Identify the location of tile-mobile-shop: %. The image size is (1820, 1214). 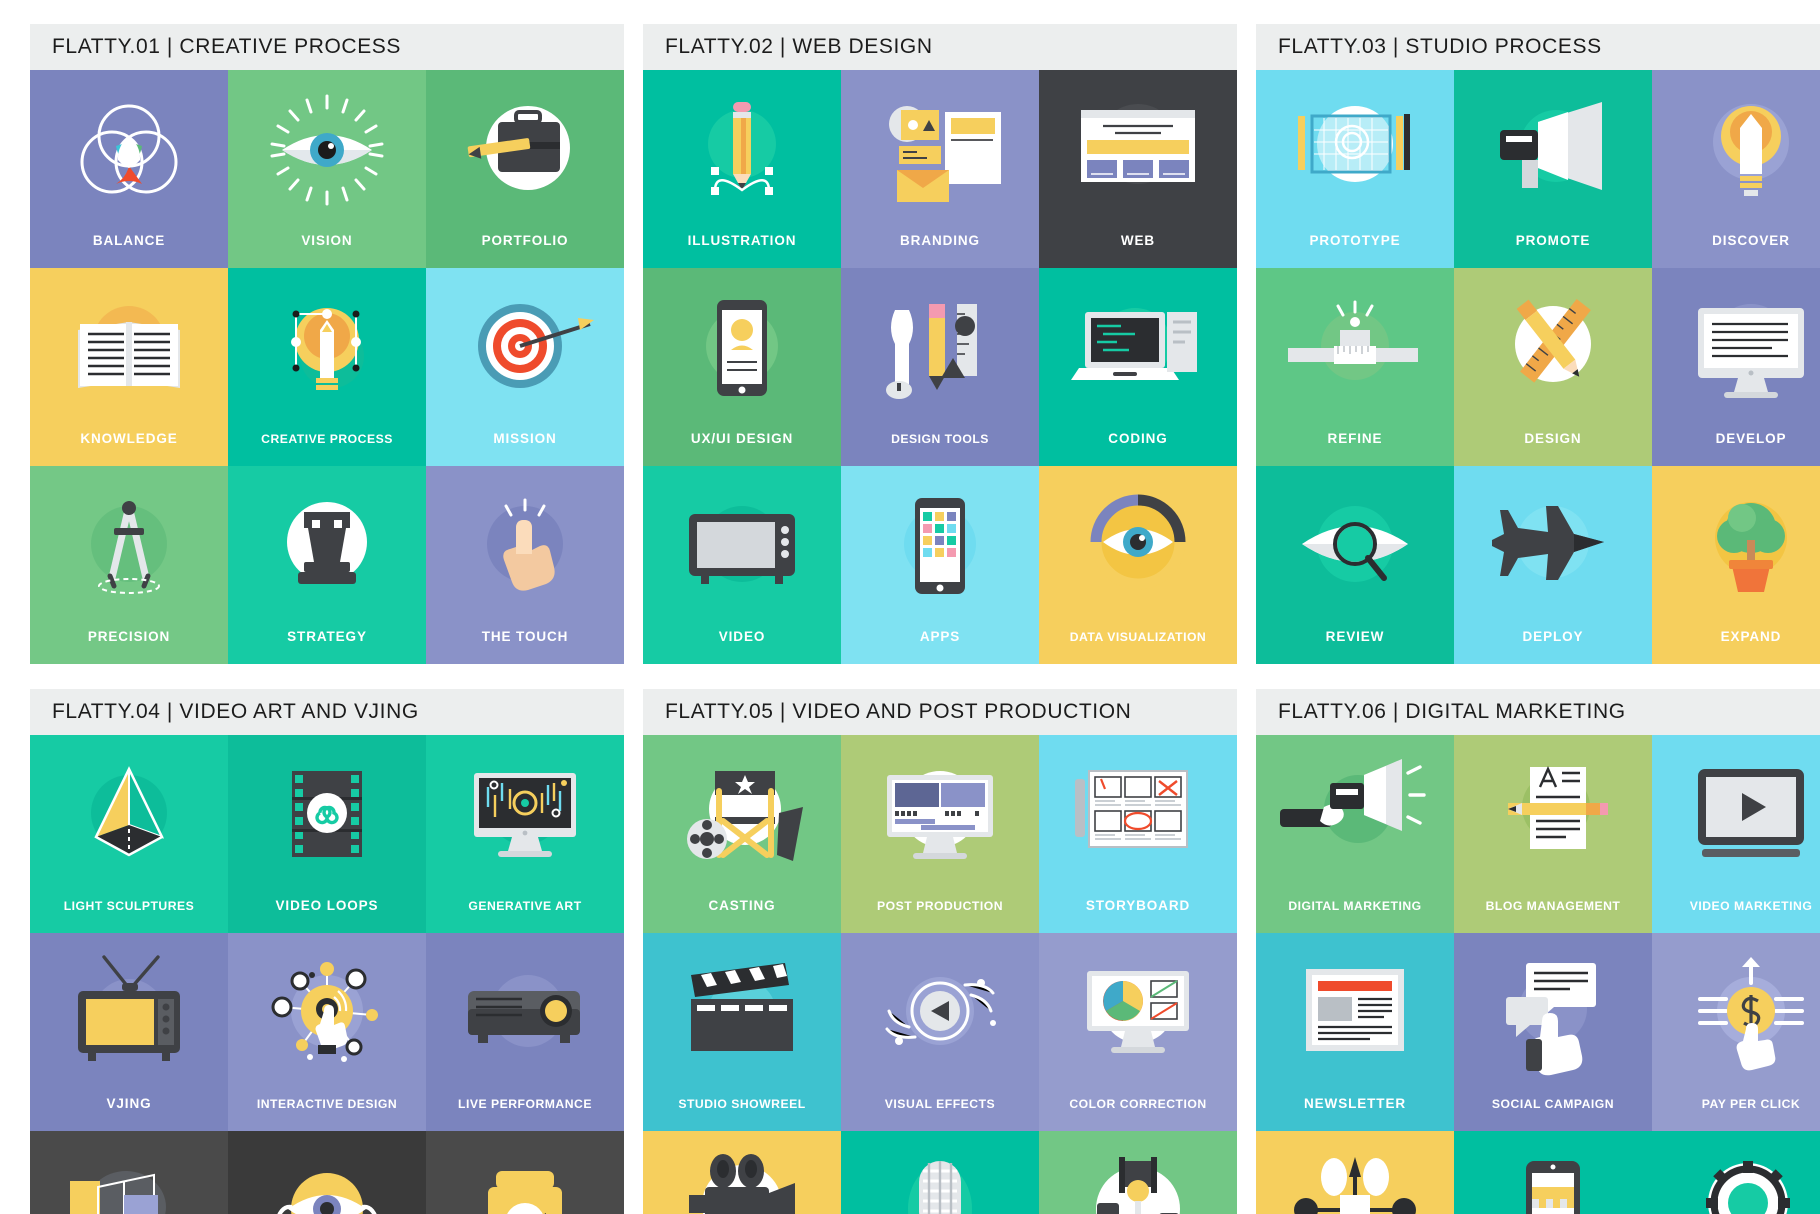
(1553, 1172).